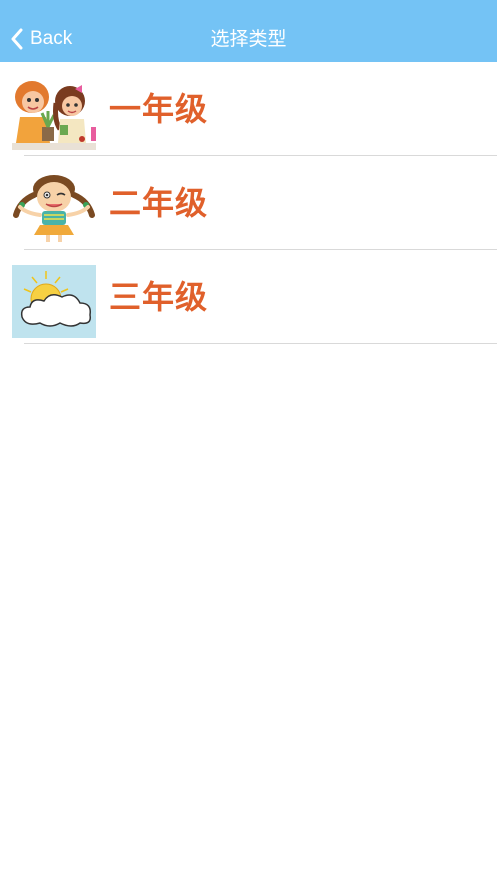  Describe the element at coordinates (54, 301) in the screenshot. I see `sun-behind-cloud-illustration-icon` at that location.